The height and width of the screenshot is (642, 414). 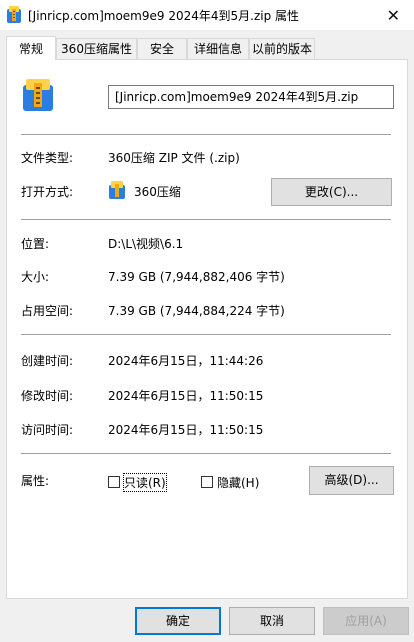 What do you see at coordinates (174, 158) in the screenshot?
I see `file-type-value: 360压缩 ZIP 文件 (.zip)` at bounding box center [174, 158].